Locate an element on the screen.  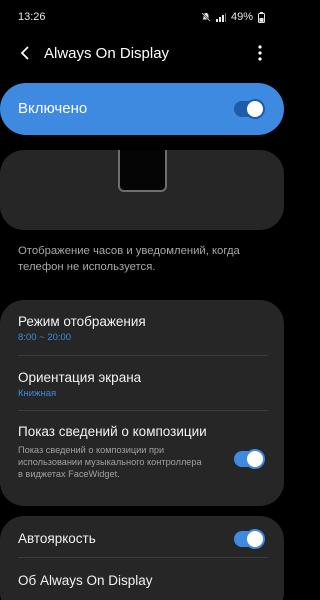
status-icons: 49% is located at coordinates (234, 17).